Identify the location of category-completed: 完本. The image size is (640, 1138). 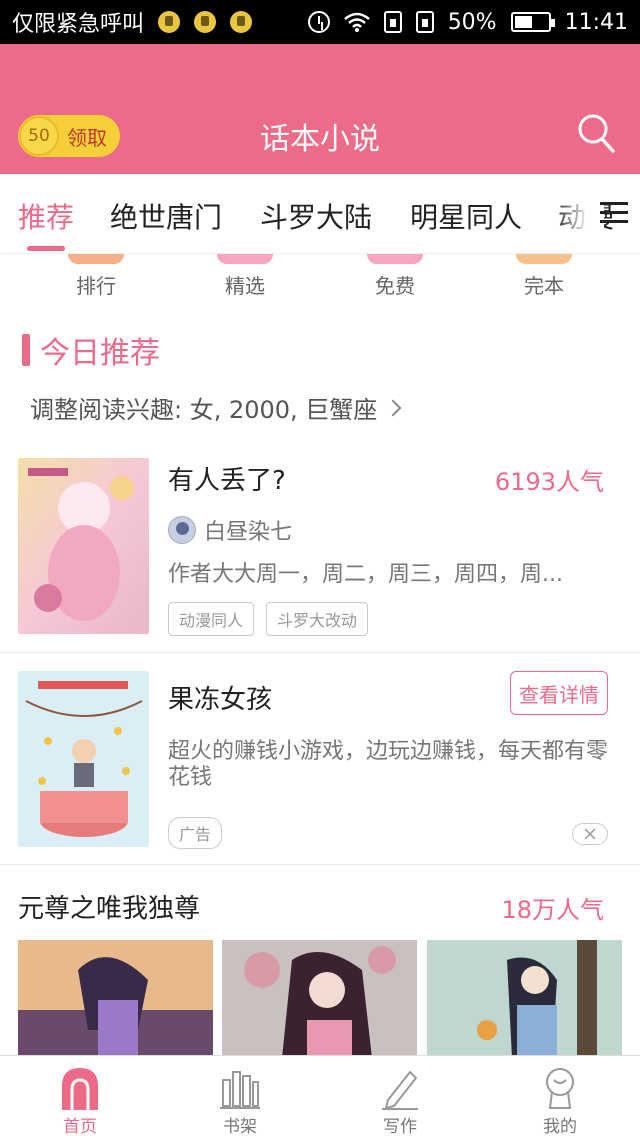
(544, 276).